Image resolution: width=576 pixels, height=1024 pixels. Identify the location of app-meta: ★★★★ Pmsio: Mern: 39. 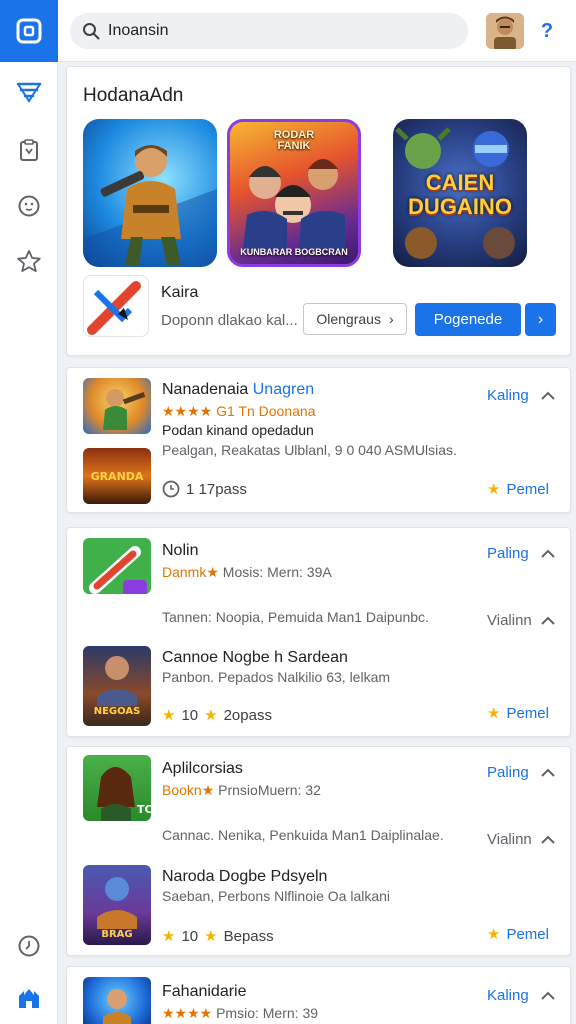
(240, 1013).